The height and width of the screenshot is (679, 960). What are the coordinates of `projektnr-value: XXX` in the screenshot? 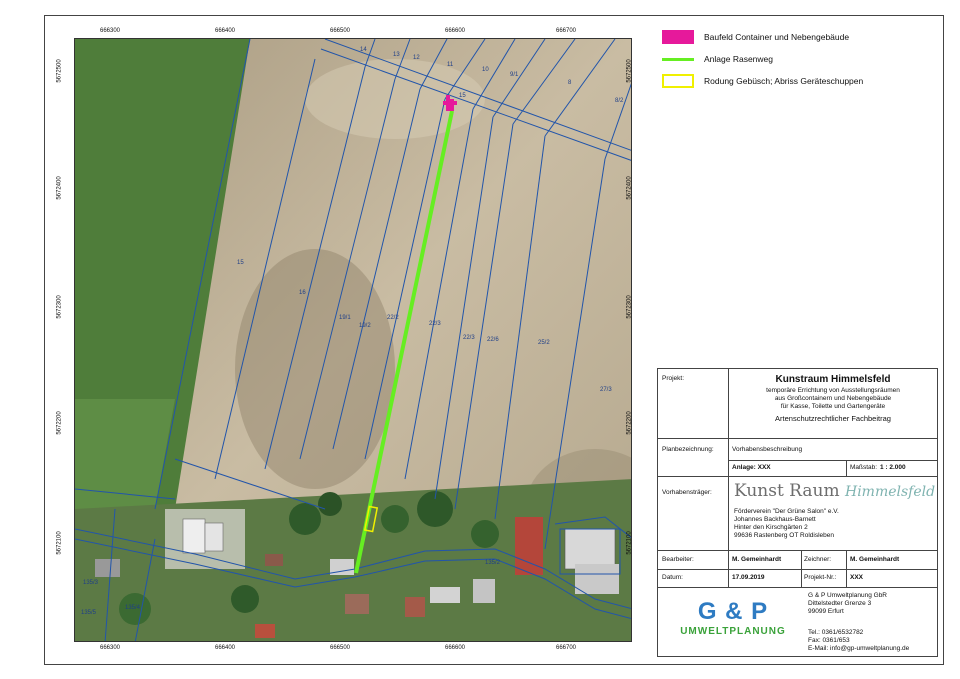 It's located at (857, 577).